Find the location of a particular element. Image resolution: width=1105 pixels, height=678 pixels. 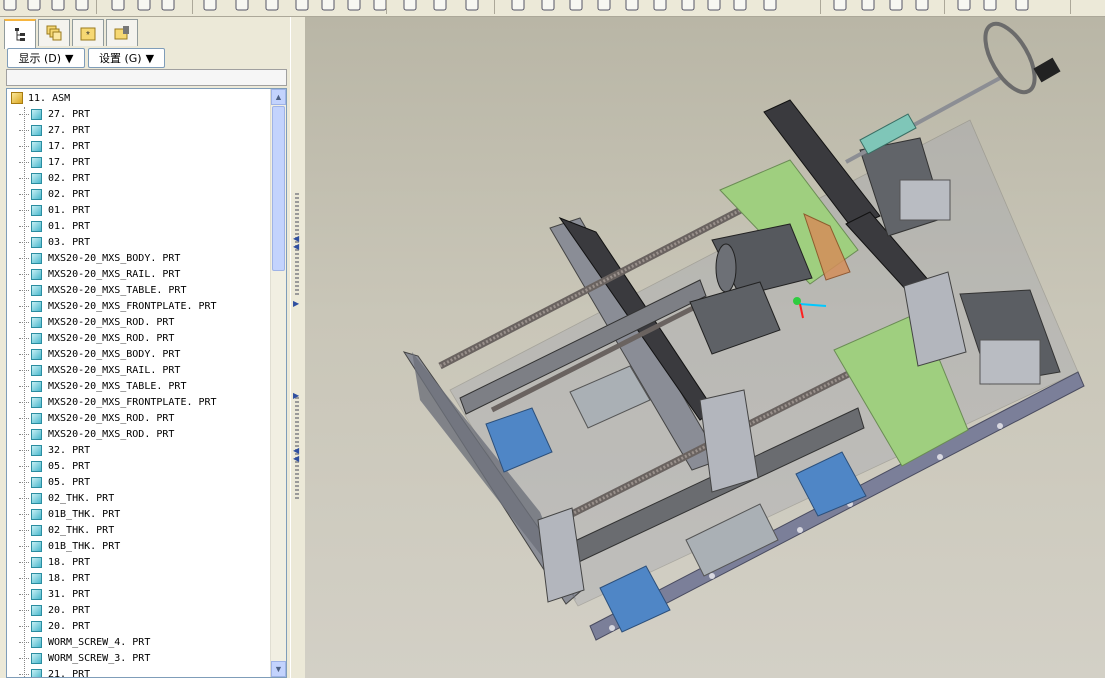

scroll-up-button: ▲ is located at coordinates (278, 97).